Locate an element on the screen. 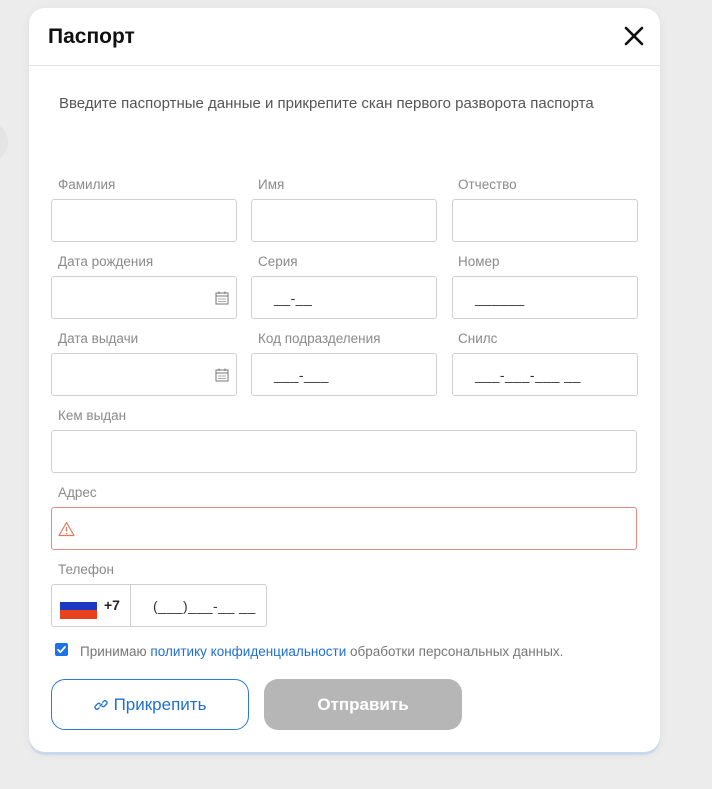 The image size is (712, 789). phone-input: (___)___-__ __ is located at coordinates (198, 605).